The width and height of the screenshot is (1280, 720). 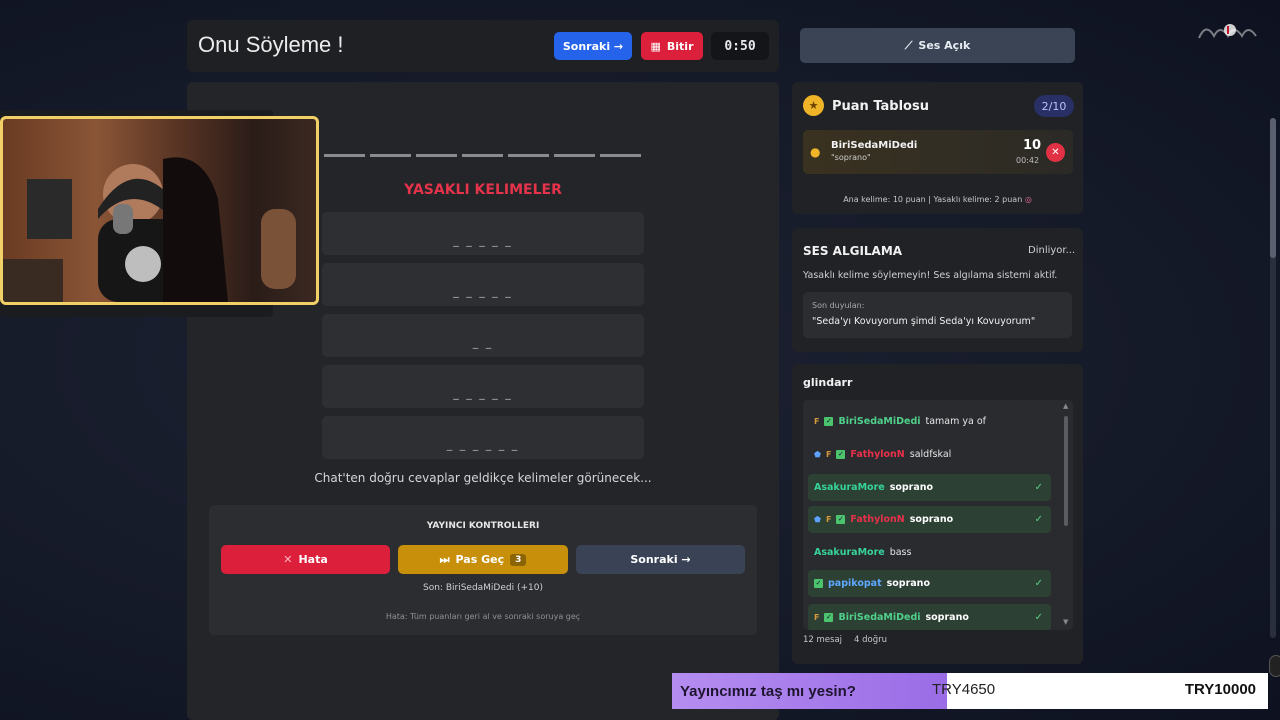 What do you see at coordinates (900, 552) in the screenshot?
I see `chat-text: bass` at bounding box center [900, 552].